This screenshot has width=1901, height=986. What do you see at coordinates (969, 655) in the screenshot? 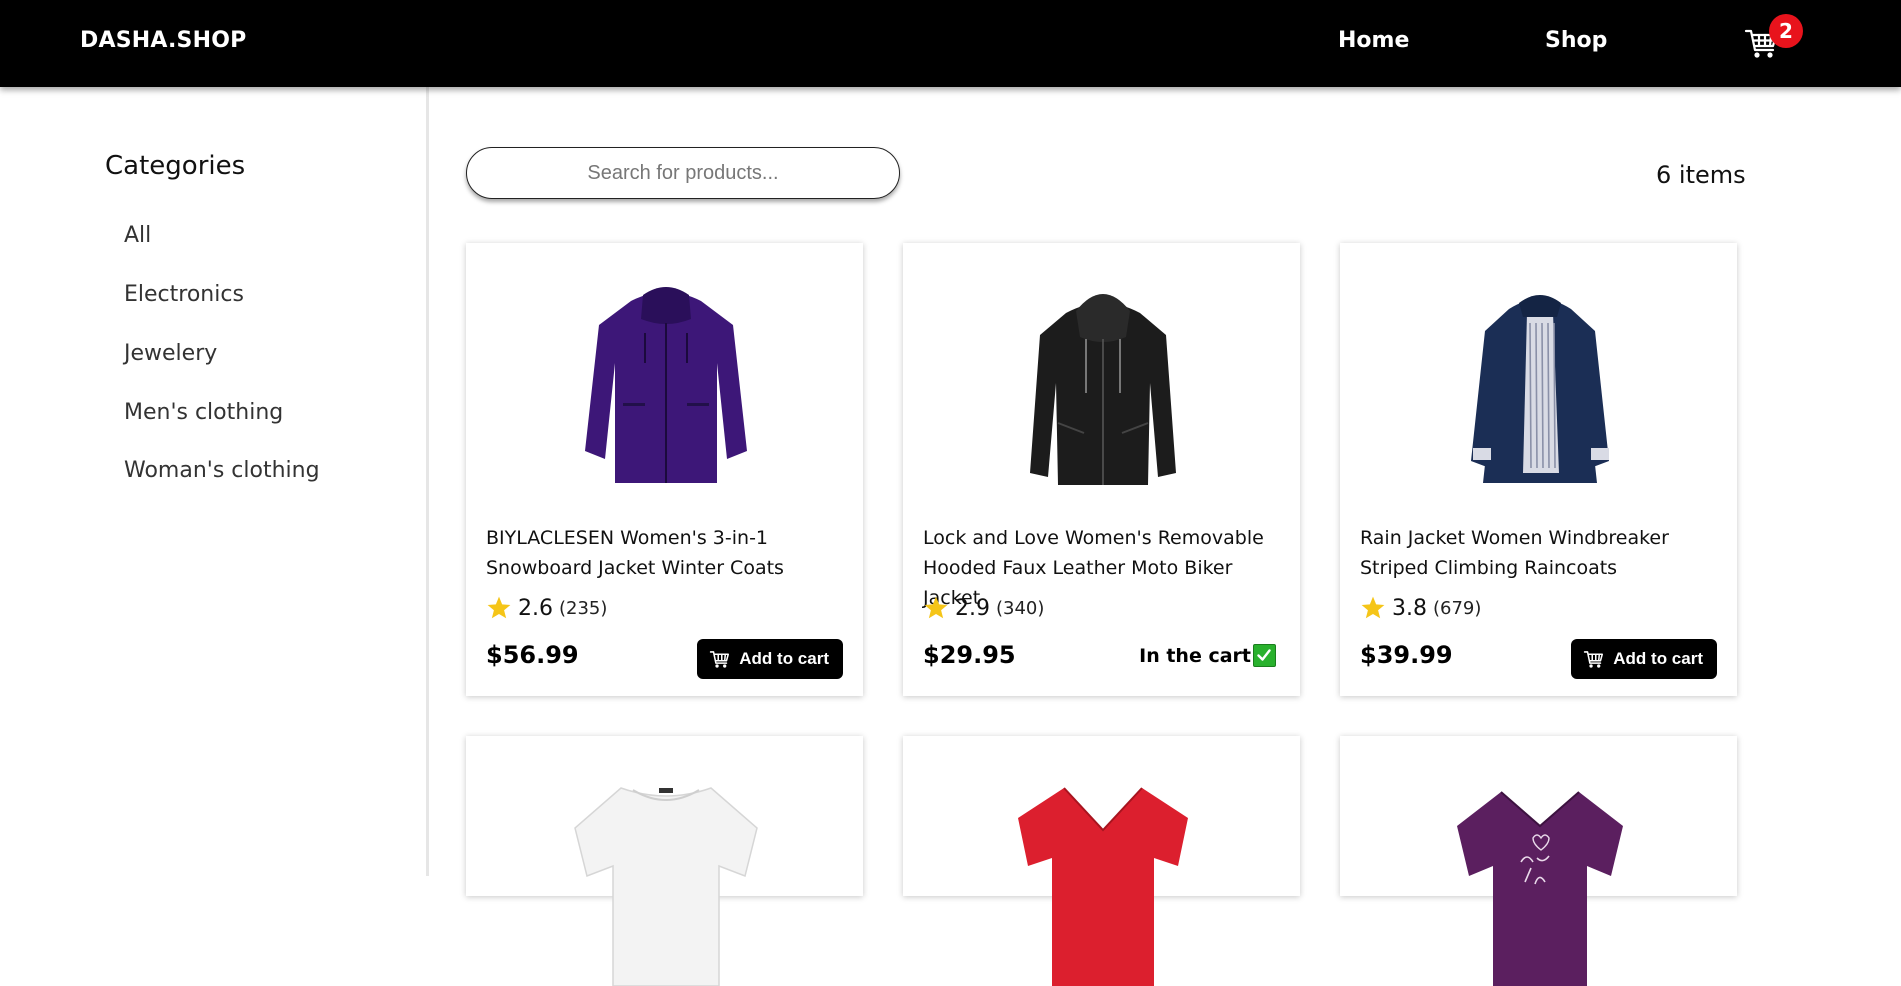
I see `product-price: $29.95` at bounding box center [969, 655].